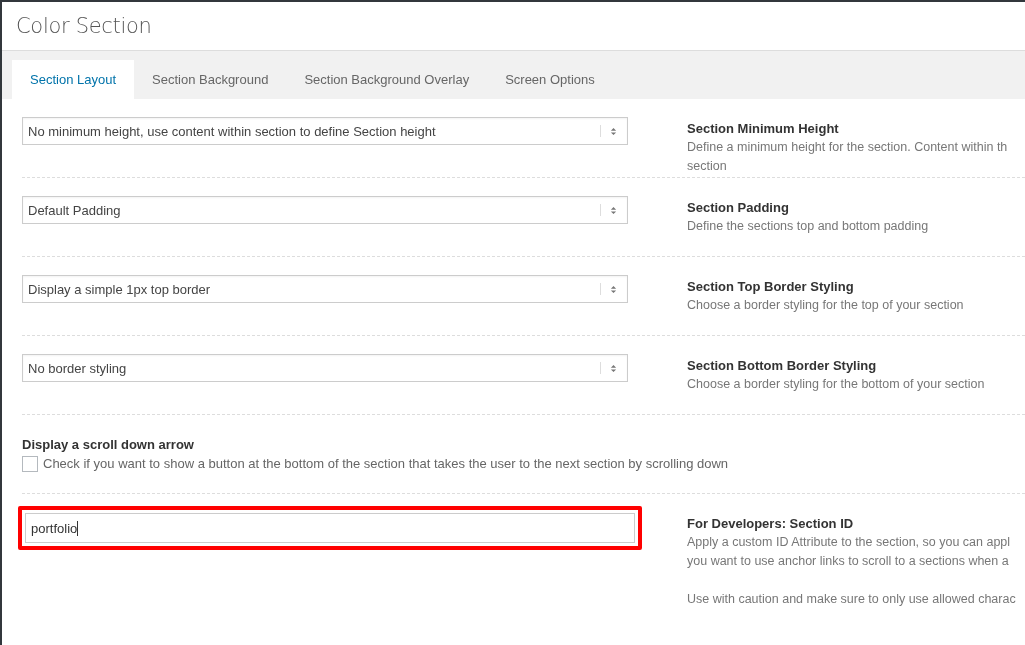 The image size is (1025, 645). What do you see at coordinates (387, 79) in the screenshot?
I see `tab: Section Background Overlay` at bounding box center [387, 79].